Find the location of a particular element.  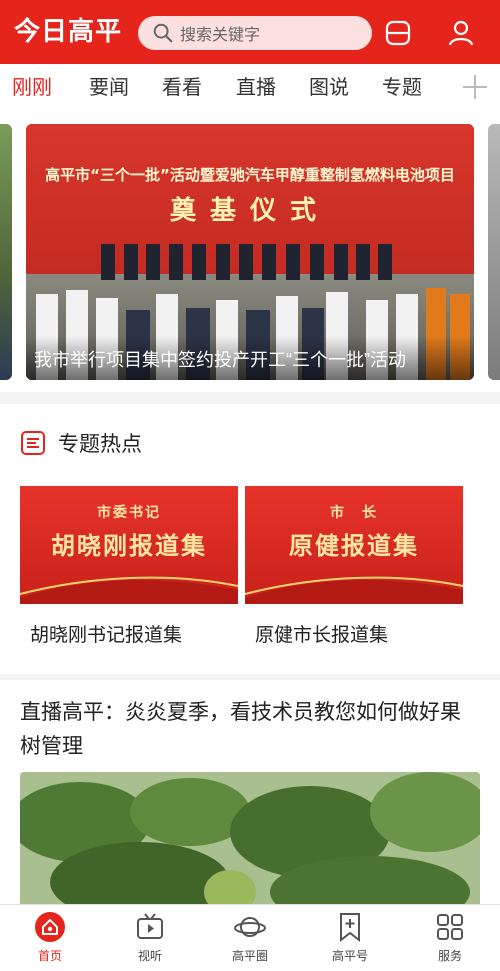

app-header: 今日高平 搜索关键字 is located at coordinates (250, 32).